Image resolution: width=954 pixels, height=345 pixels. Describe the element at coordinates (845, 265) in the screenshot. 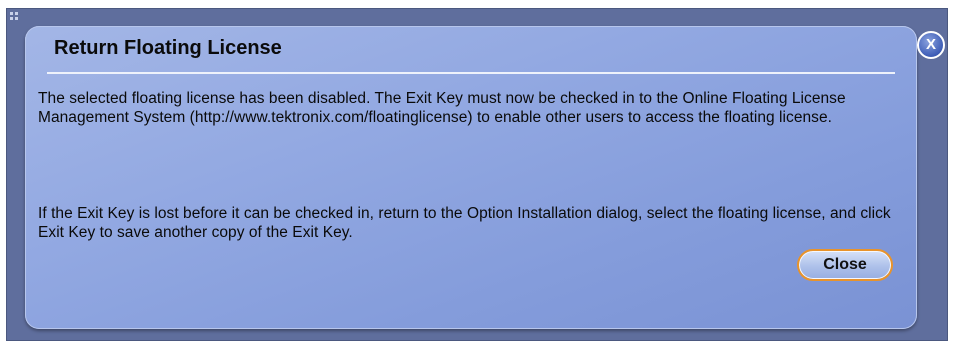

I see `close-button: Close` at that location.